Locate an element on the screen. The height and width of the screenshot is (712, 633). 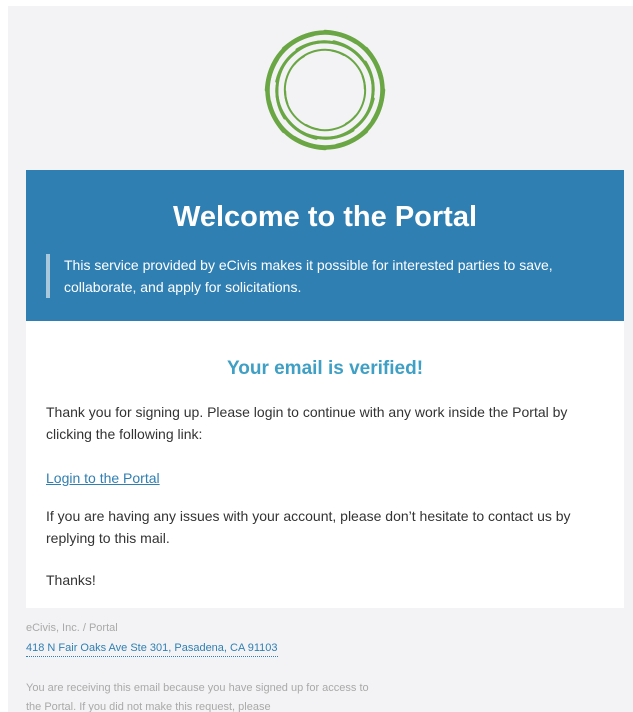
page-title: Welcome to the Portal is located at coordinates (325, 217).